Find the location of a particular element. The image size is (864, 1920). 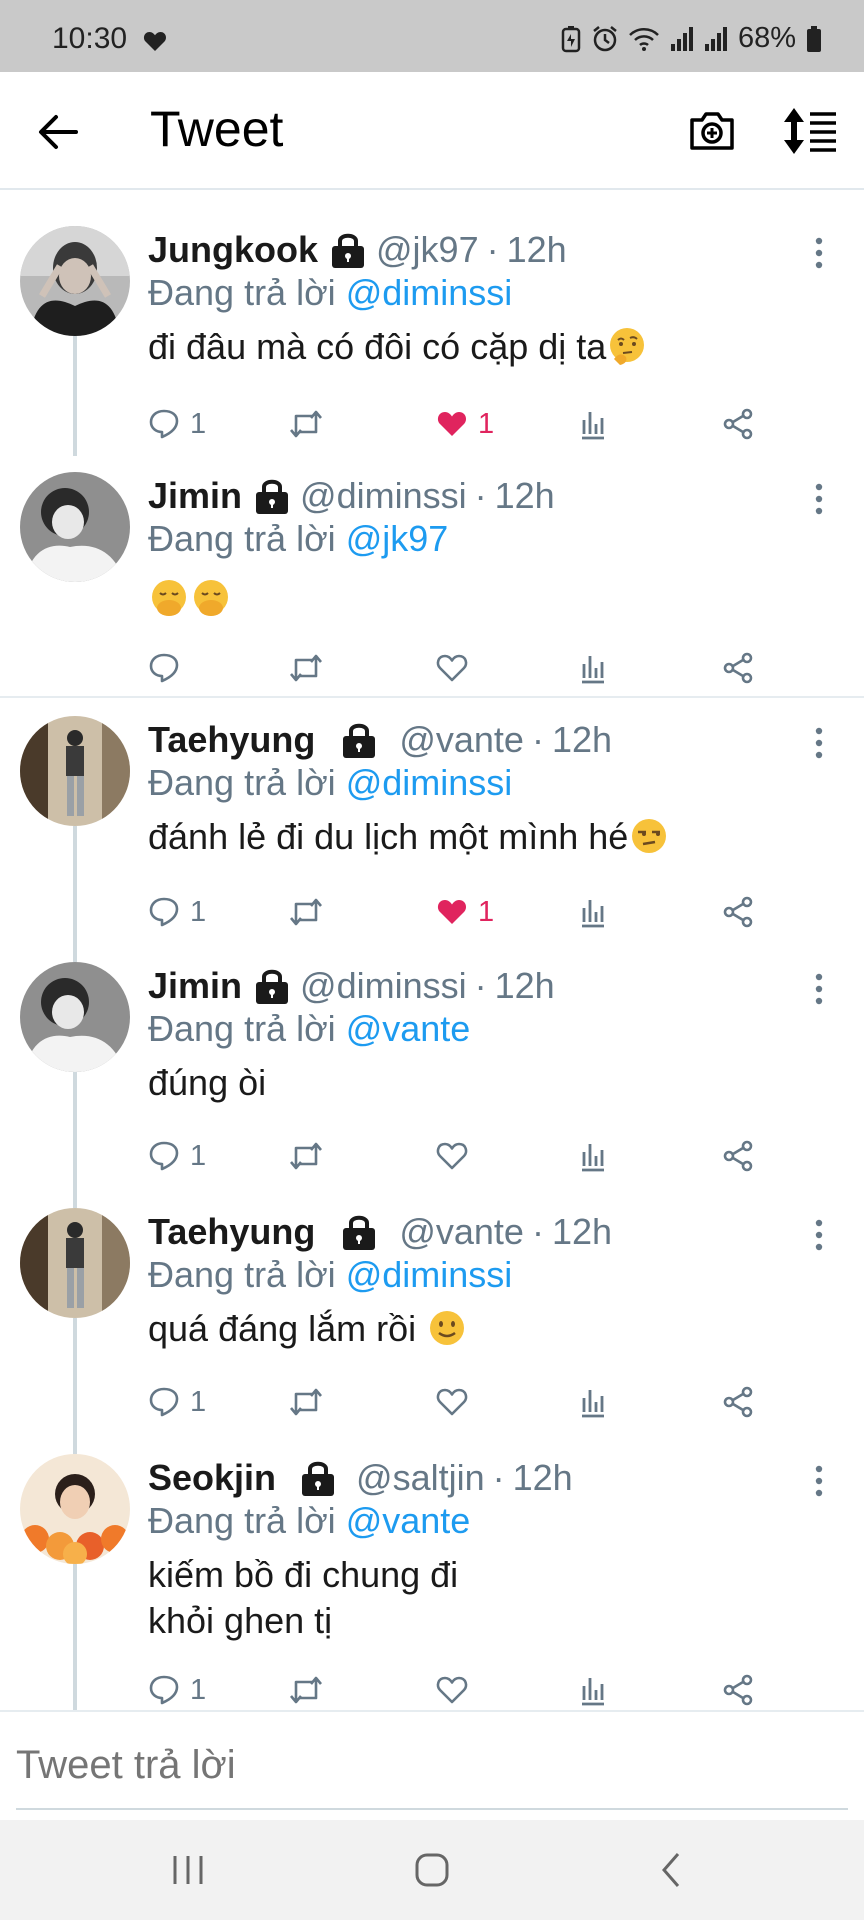

system-nav-bar is located at coordinates (432, 1870).